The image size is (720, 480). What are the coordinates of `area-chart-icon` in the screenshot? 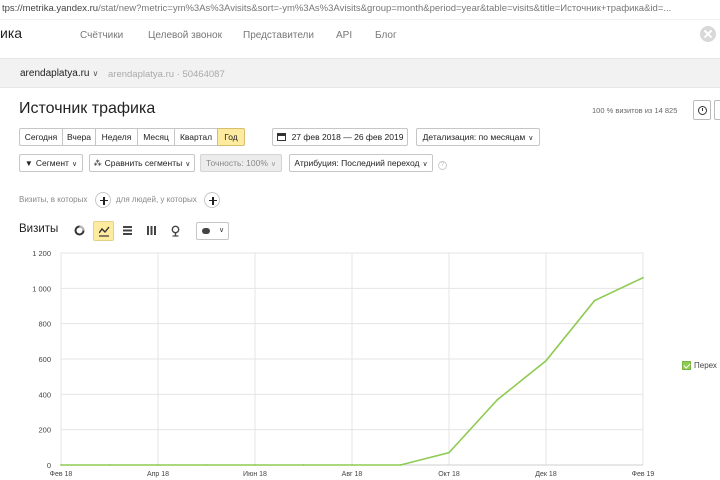 It's located at (127, 231).